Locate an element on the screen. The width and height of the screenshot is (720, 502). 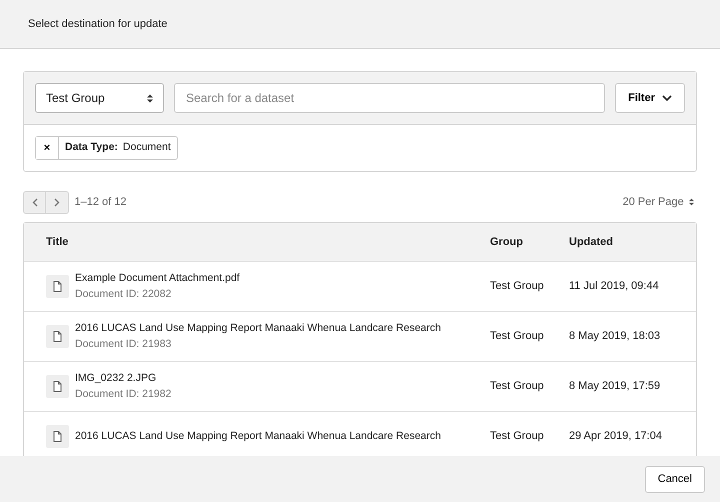
group-select: Test Group is located at coordinates (99, 98).